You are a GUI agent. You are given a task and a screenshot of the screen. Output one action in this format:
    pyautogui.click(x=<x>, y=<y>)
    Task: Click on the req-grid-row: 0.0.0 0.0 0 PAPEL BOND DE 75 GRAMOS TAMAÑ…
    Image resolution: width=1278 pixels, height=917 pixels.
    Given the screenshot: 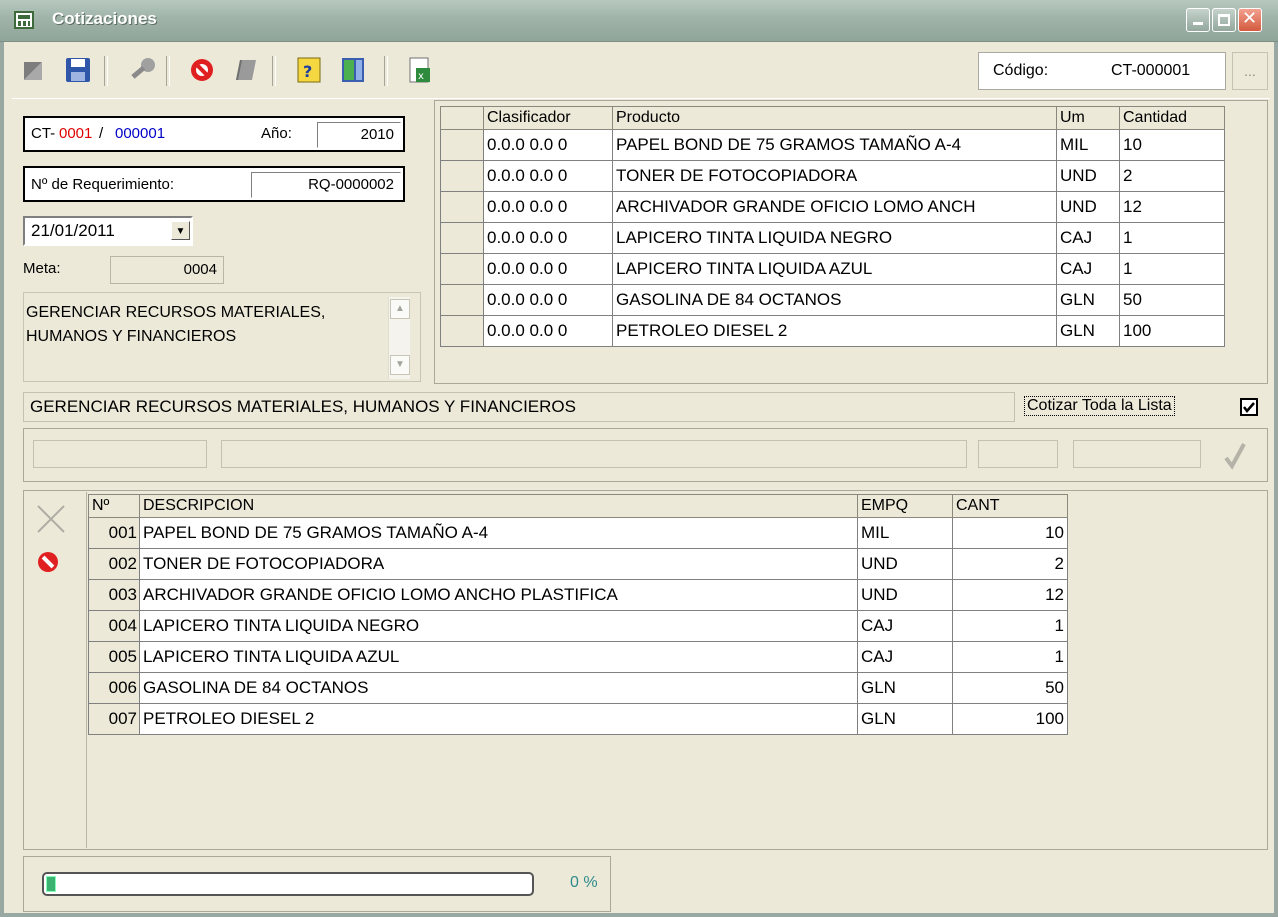 What is the action you would take?
    pyautogui.click(x=832, y=145)
    